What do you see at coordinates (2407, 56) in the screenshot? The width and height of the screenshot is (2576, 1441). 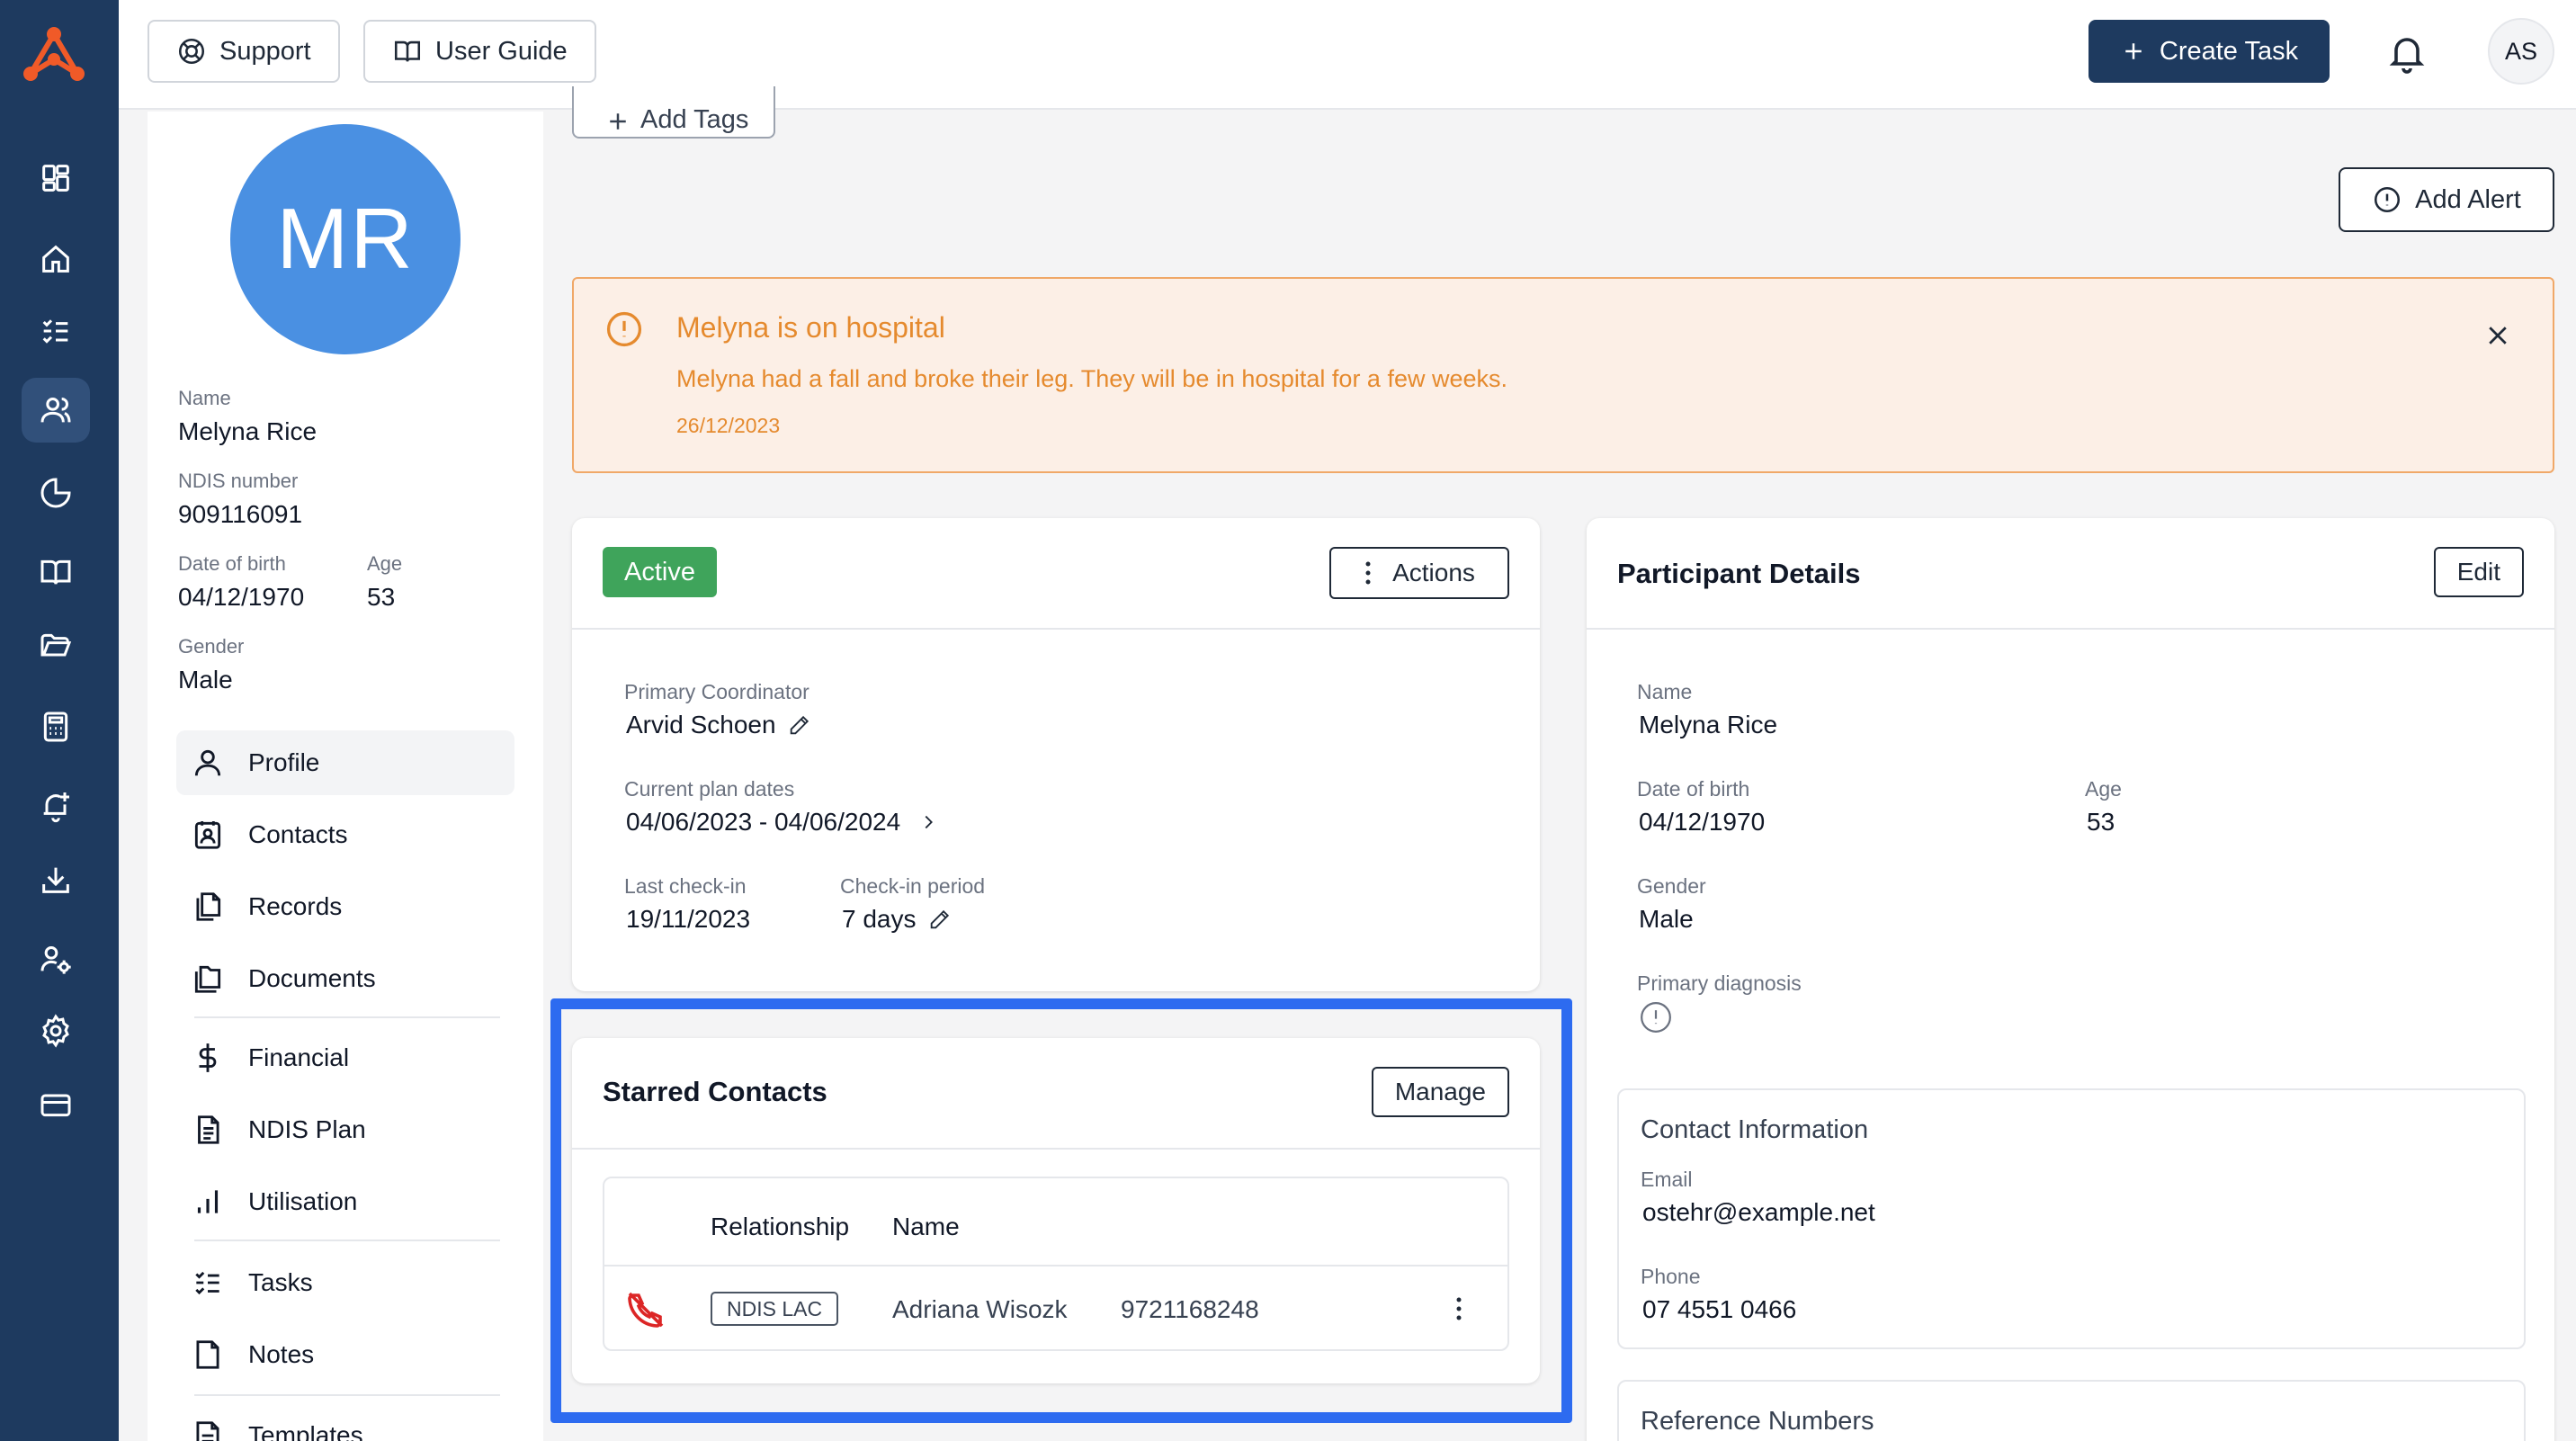 I see `bell-icon` at bounding box center [2407, 56].